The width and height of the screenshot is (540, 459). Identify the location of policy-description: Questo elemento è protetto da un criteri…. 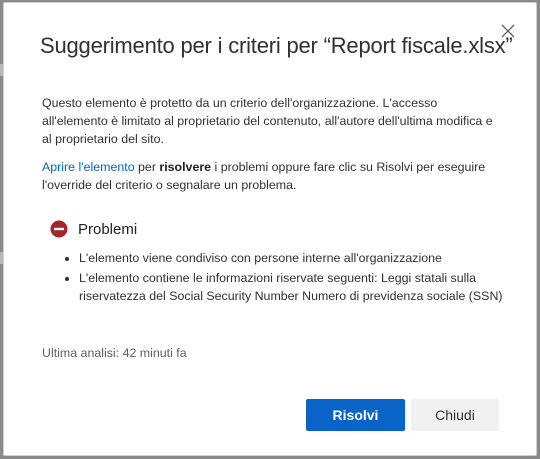
(267, 121).